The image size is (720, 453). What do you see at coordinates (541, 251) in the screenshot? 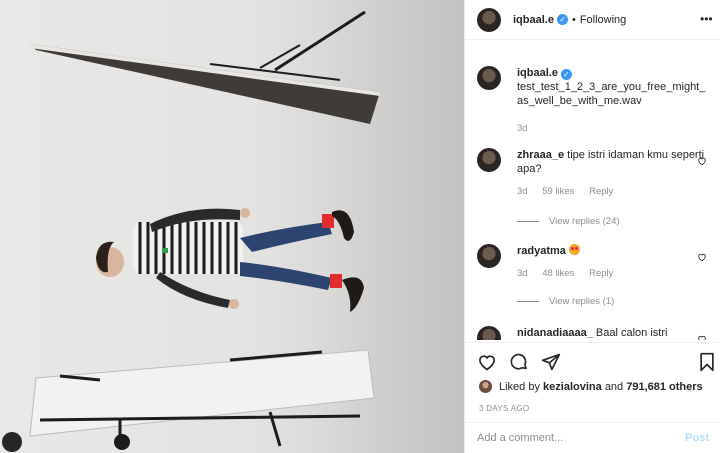
I see `comment-username: radyatma` at bounding box center [541, 251].